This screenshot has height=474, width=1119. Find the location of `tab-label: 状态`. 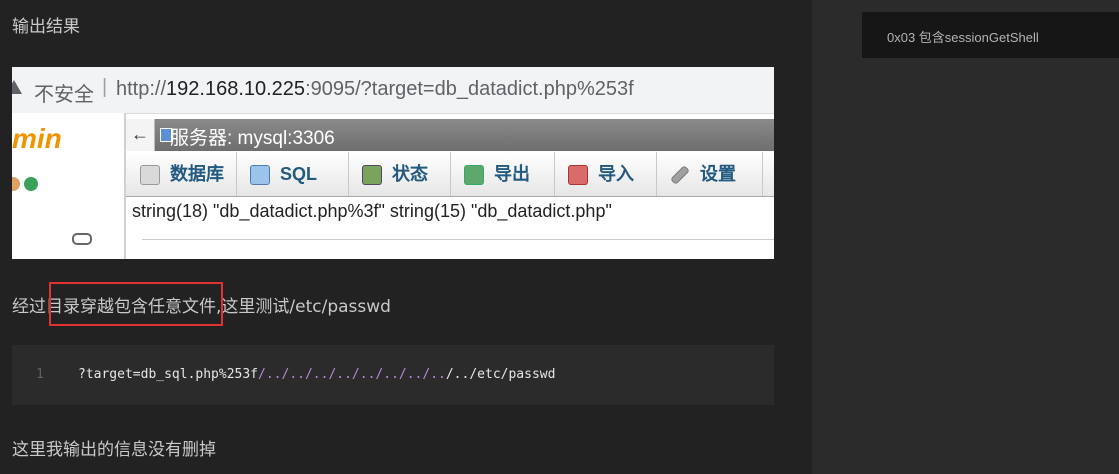

tab-label: 状态 is located at coordinates (410, 174).